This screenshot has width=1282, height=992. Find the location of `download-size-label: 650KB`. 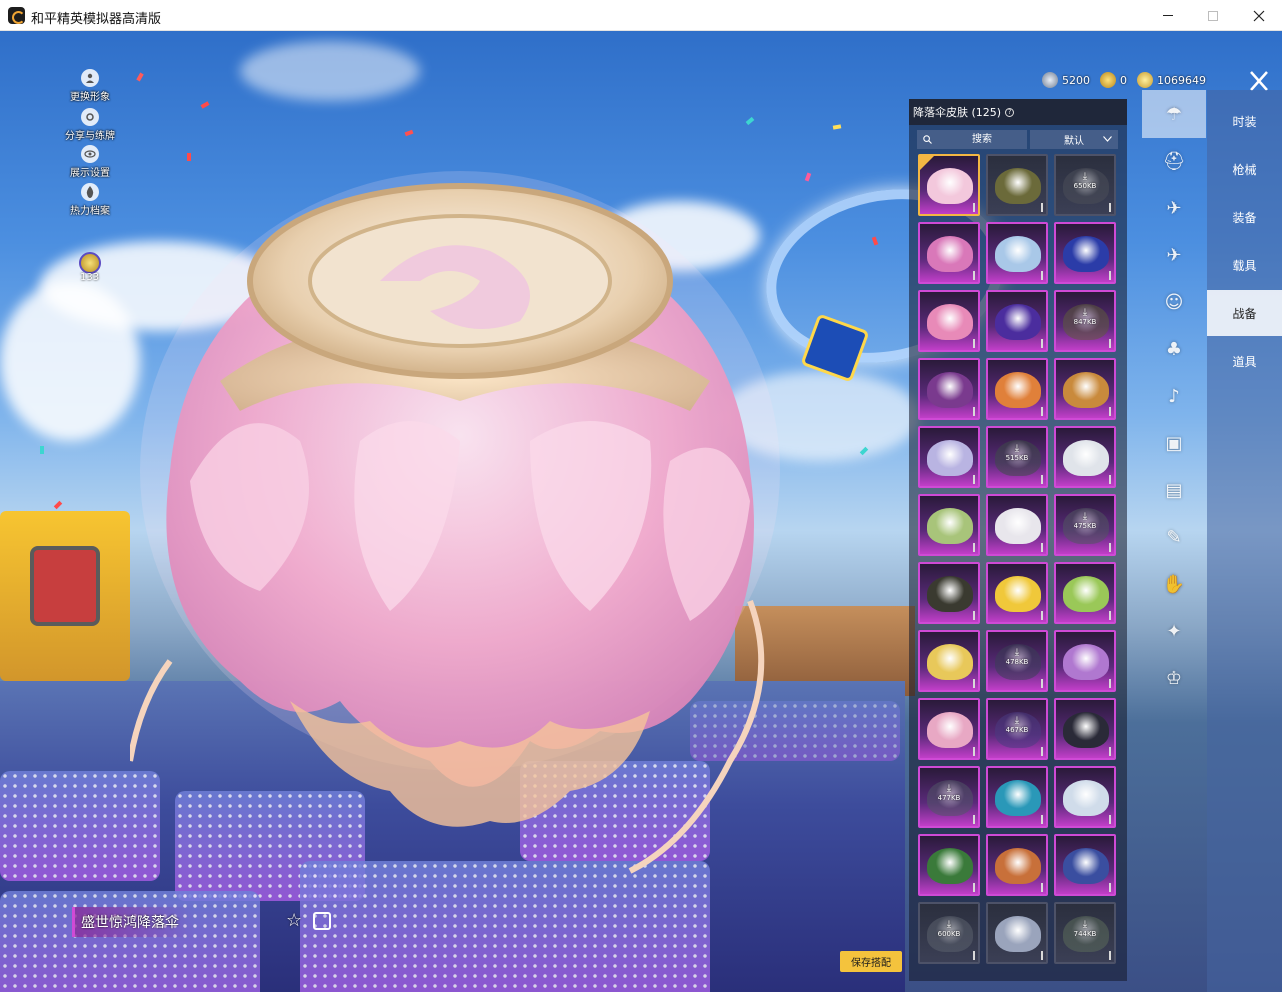

download-size-label: 650KB is located at coordinates (1085, 186).